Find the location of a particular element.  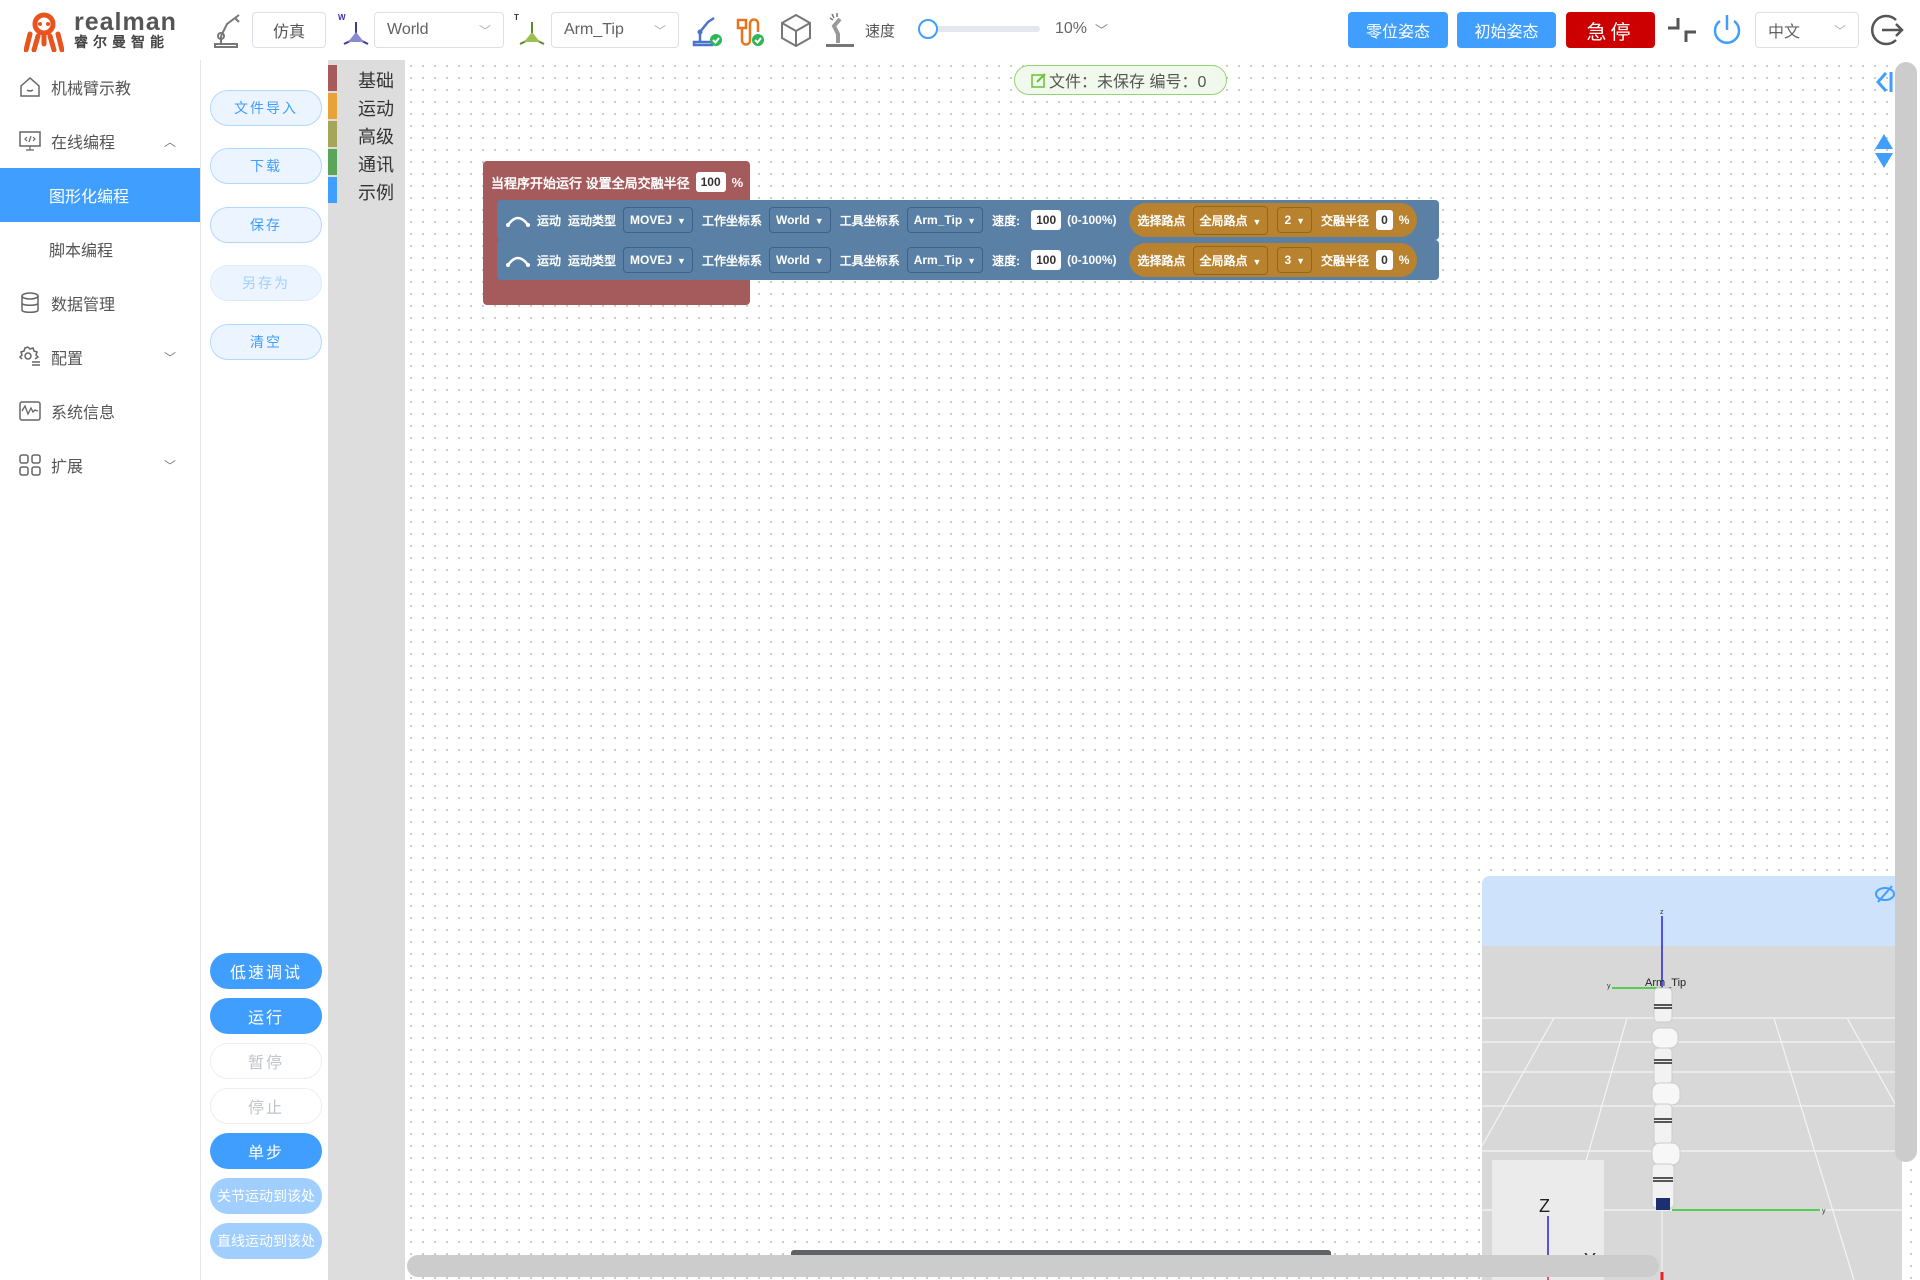

sidebar-item-online-programming: 在线编程 ︿ is located at coordinates (100, 141).